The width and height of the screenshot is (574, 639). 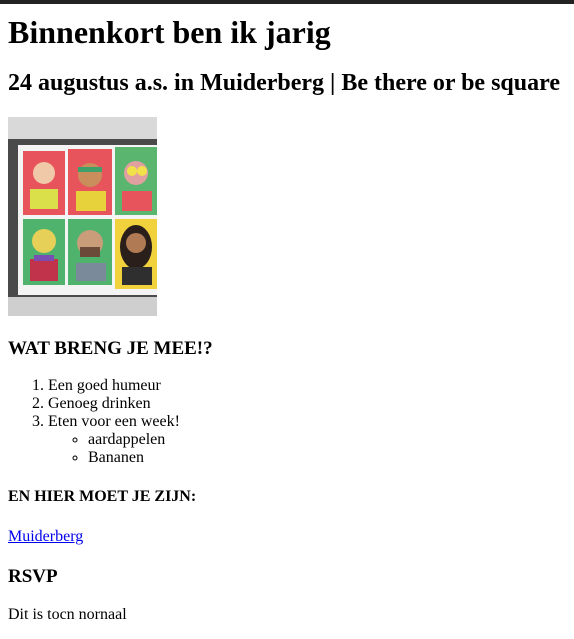 What do you see at coordinates (134, 440) in the screenshot?
I see `food-item-aardappelen: aardappelen` at bounding box center [134, 440].